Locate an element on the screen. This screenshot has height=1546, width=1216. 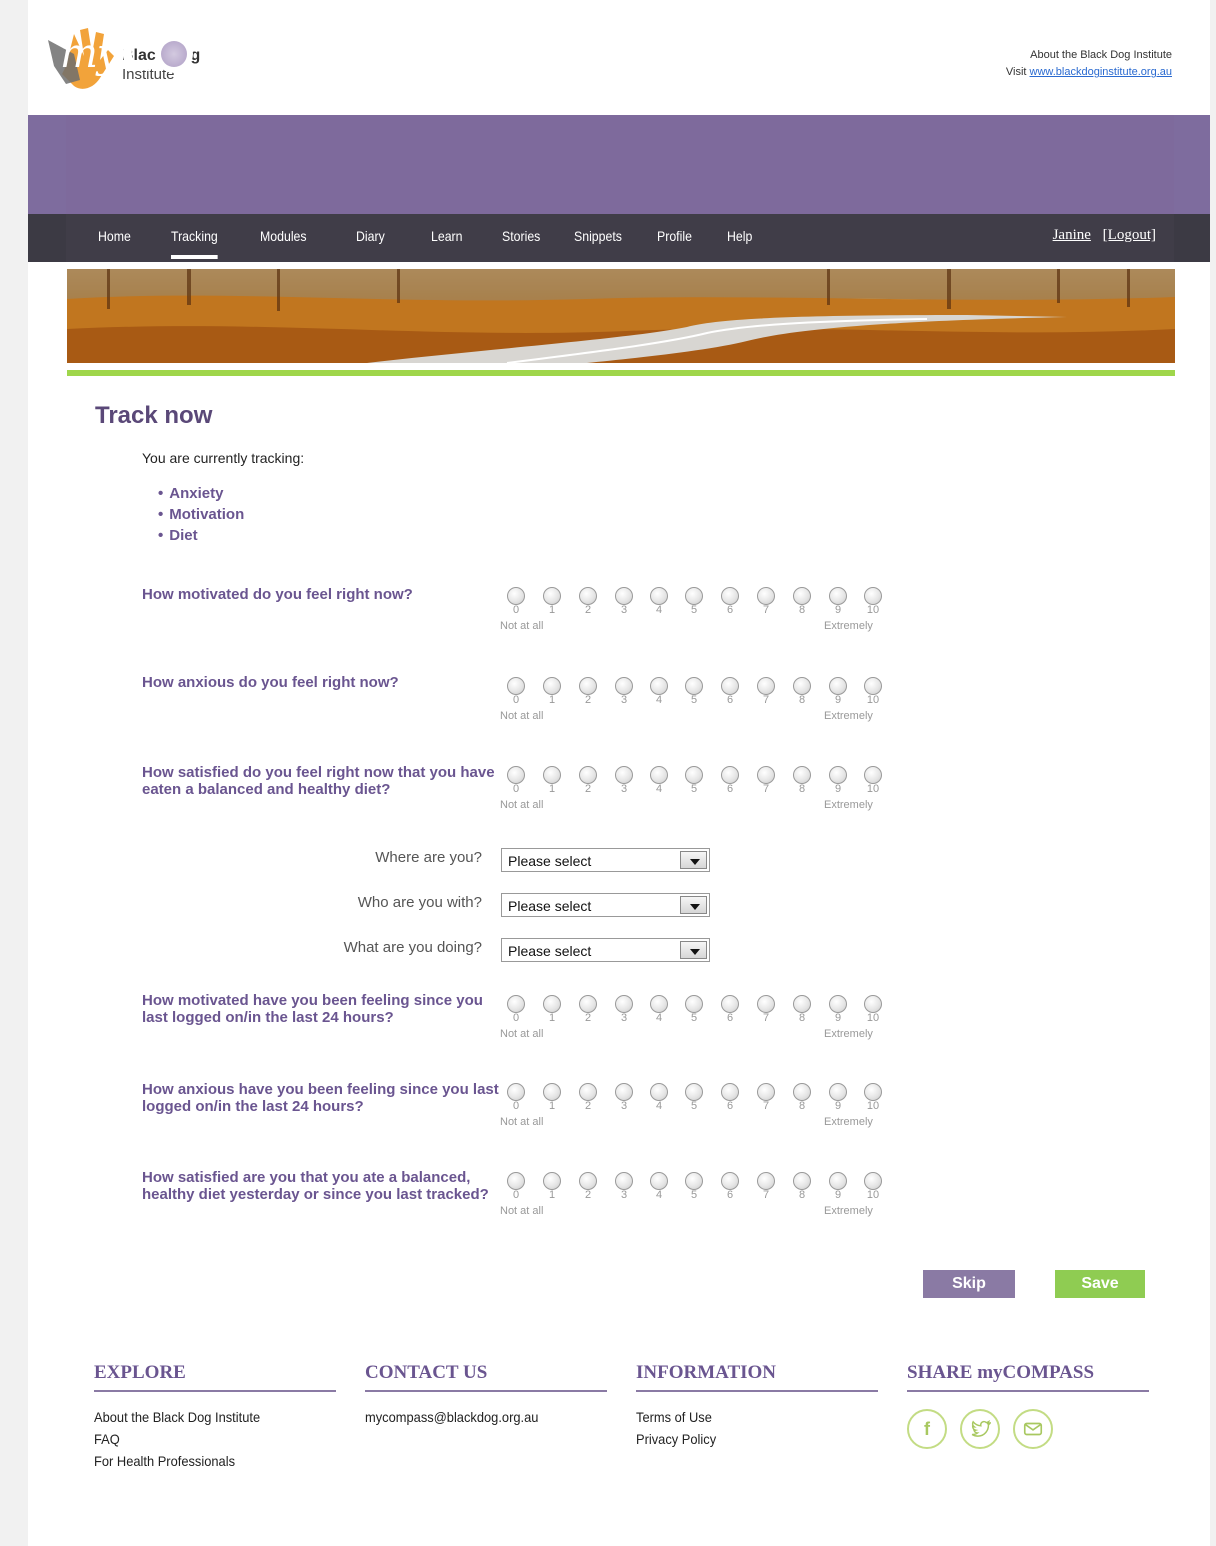
doing-select: Please select is located at coordinates (605, 950).